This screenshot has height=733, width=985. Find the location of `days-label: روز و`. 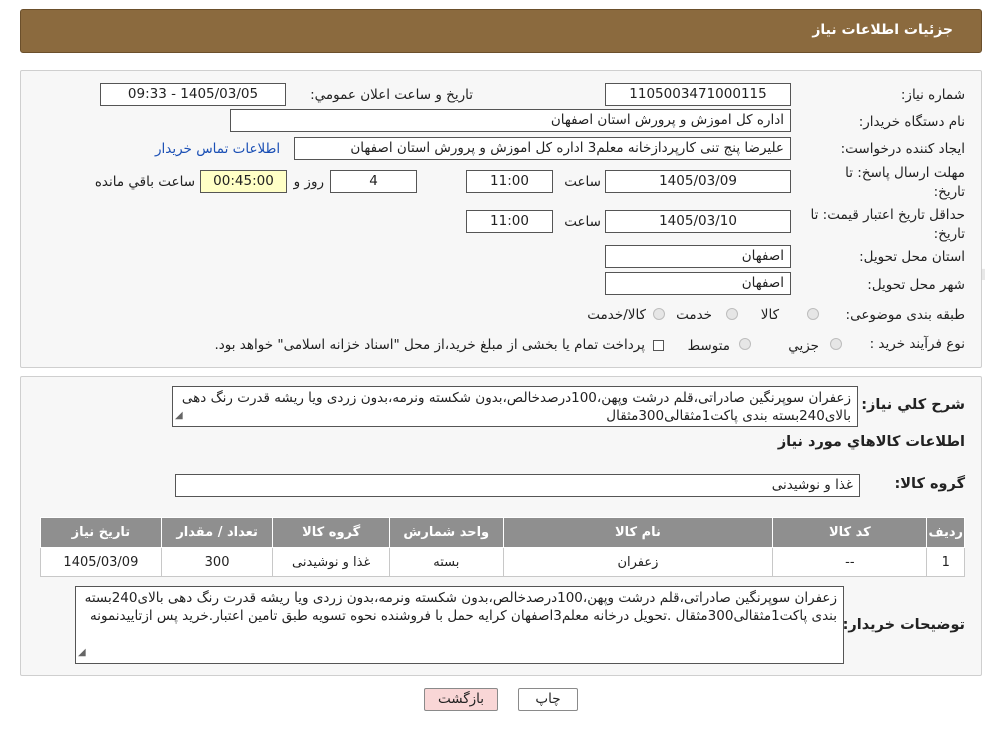

days-label: روز و is located at coordinates (308, 182).